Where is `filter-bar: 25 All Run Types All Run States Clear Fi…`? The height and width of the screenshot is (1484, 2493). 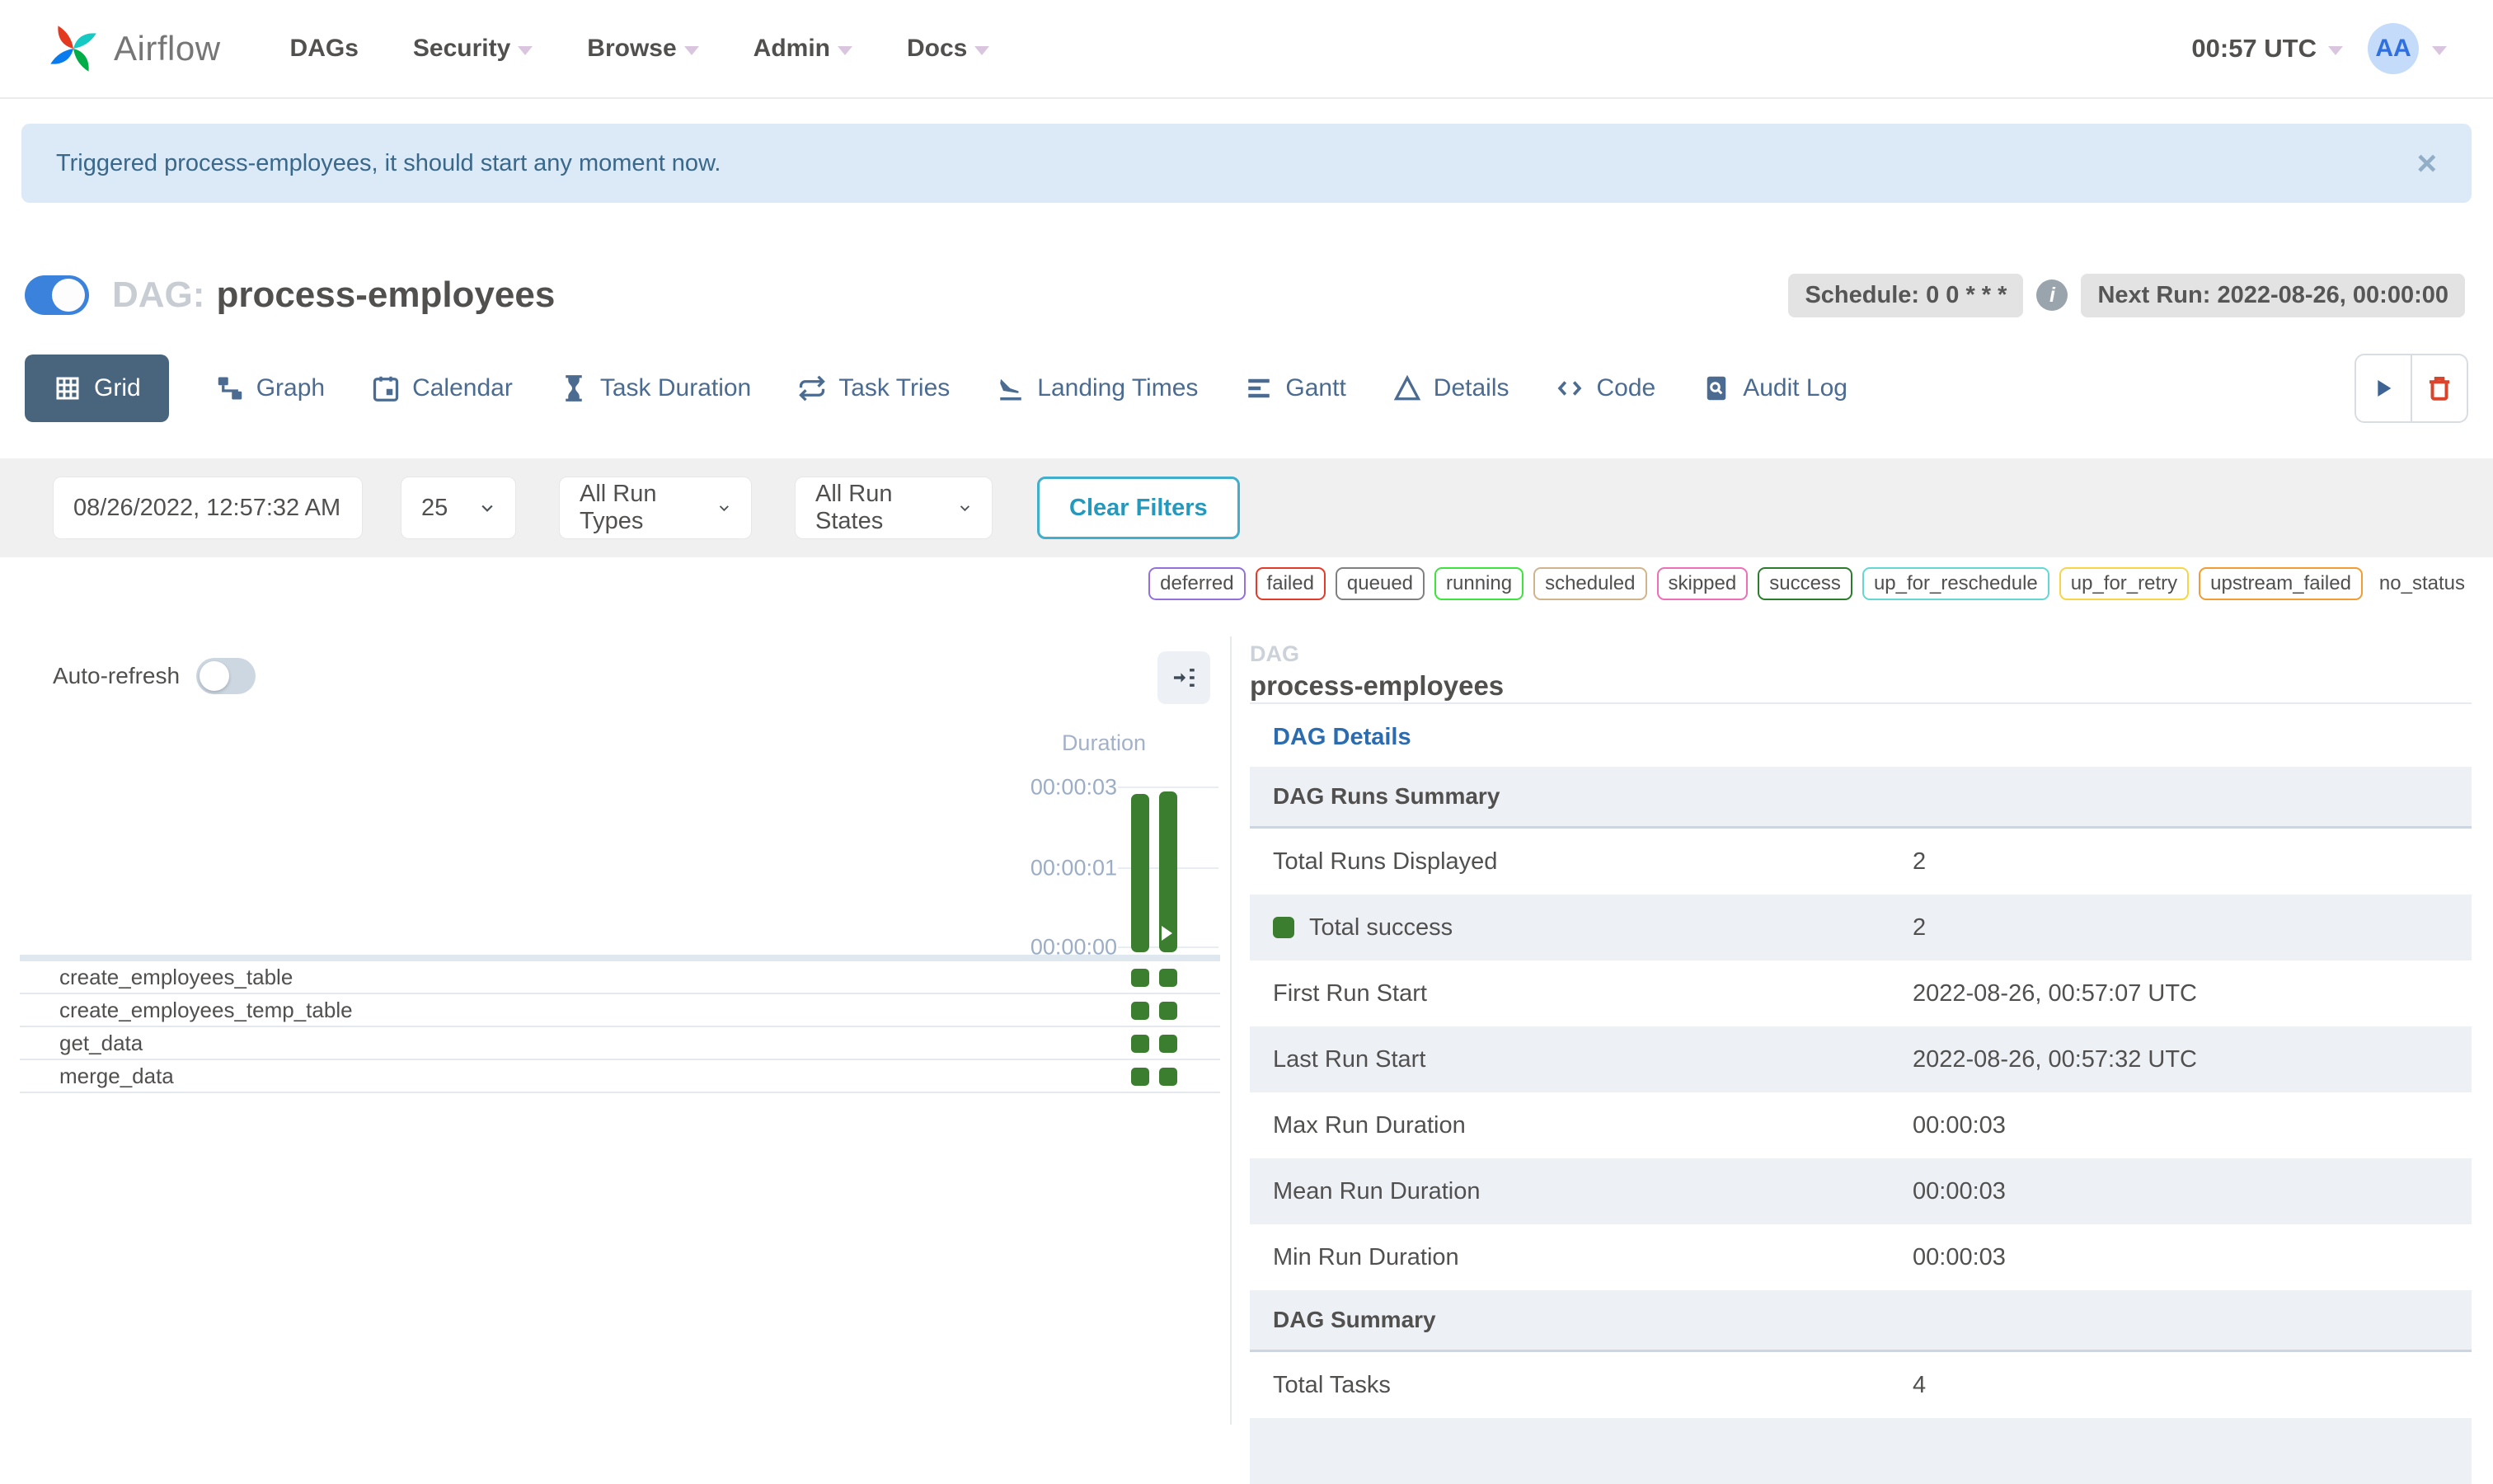 filter-bar: 25 All Run Types All Run States Clear Fi… is located at coordinates (1246, 508).